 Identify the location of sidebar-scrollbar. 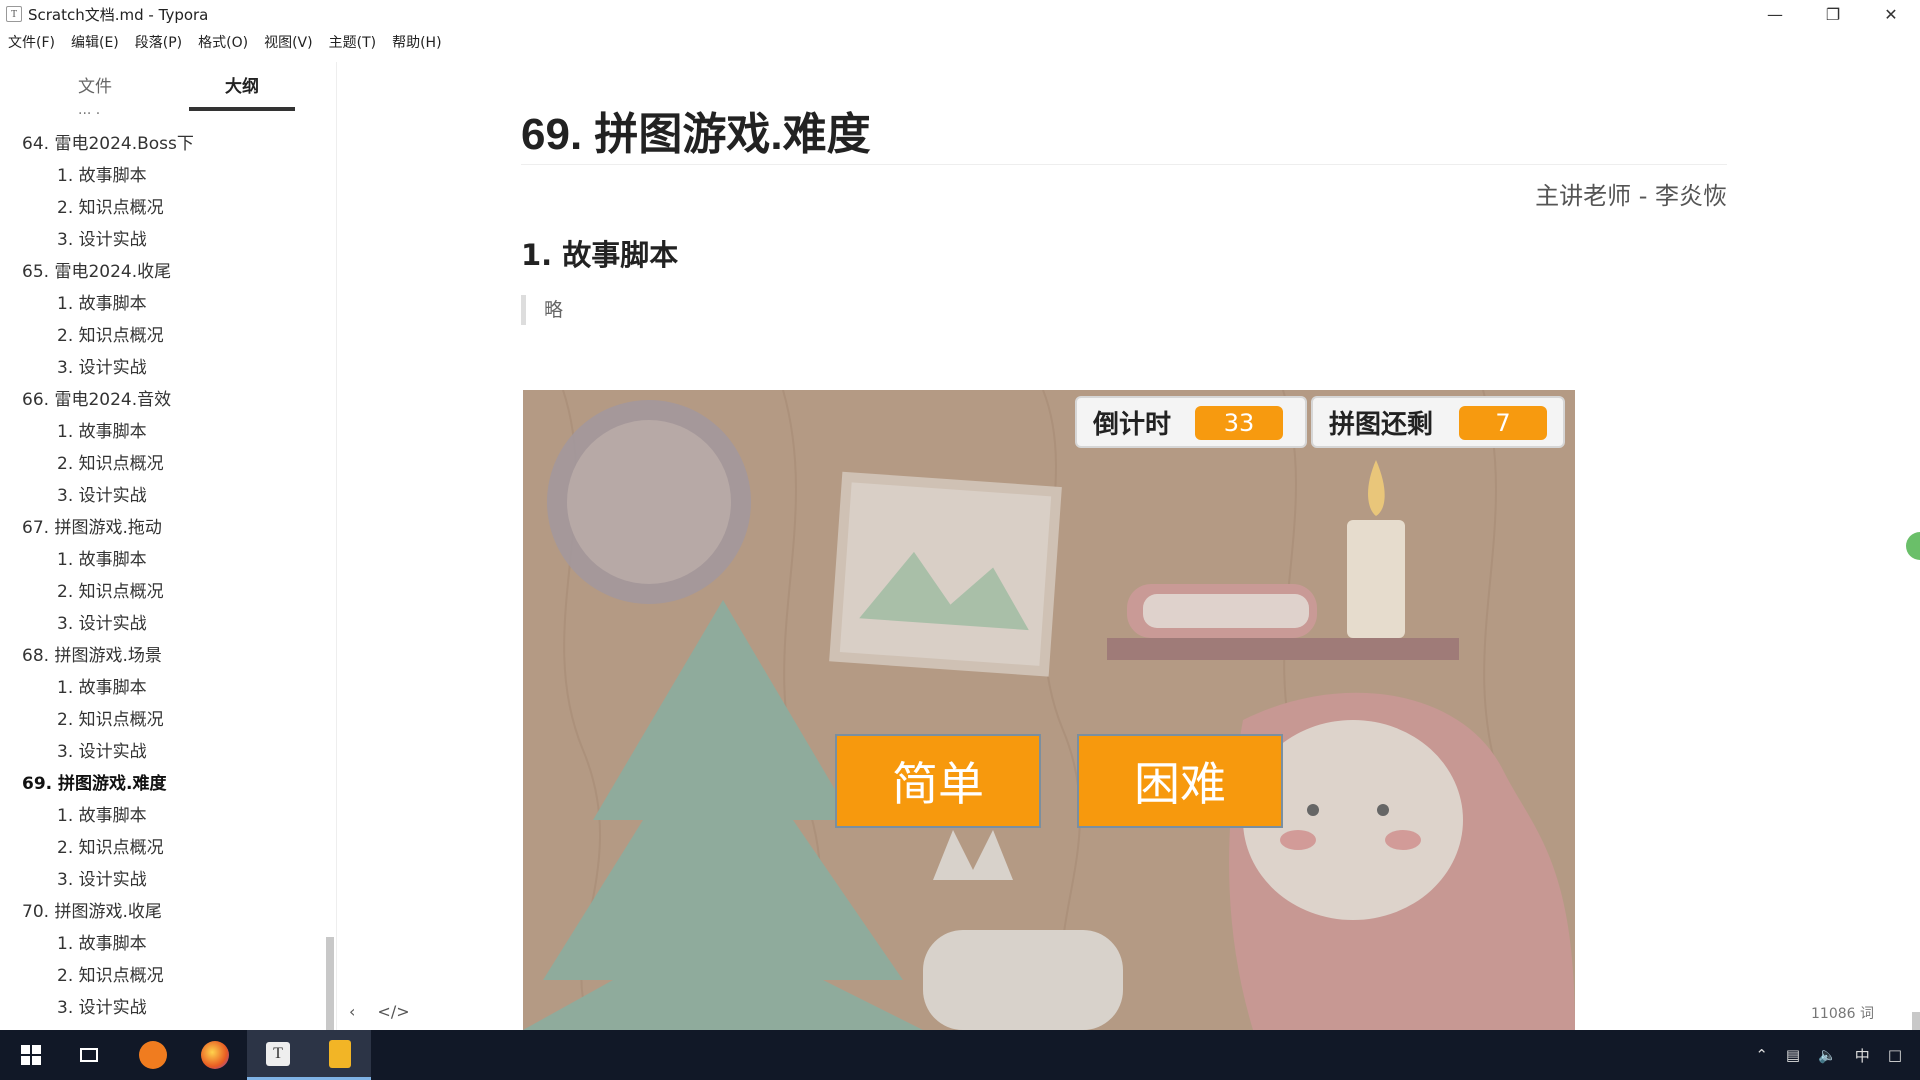
(330, 983).